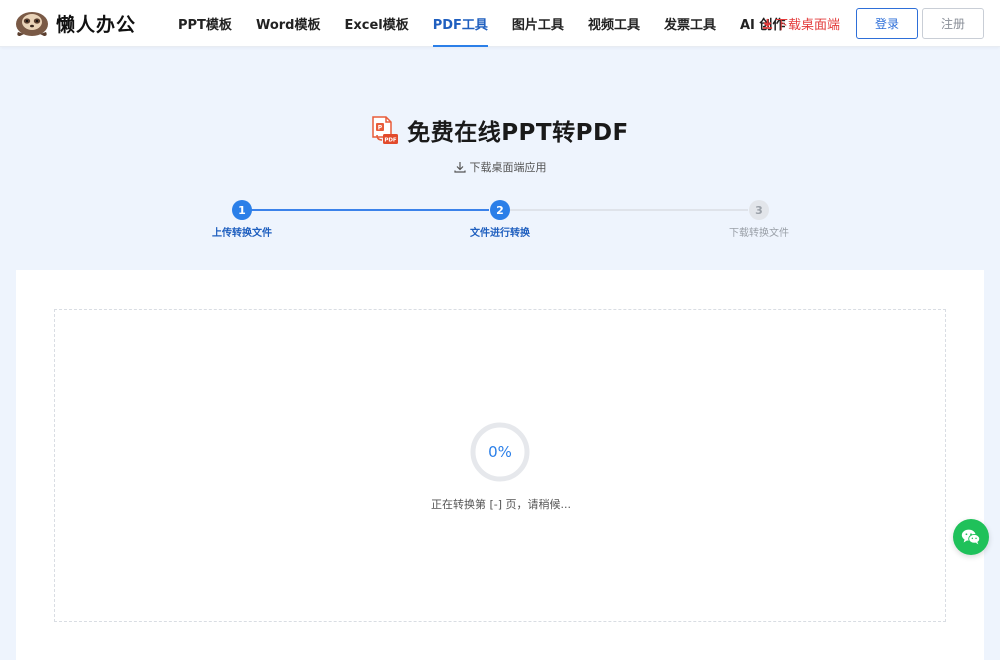  Describe the element at coordinates (759, 210) in the screenshot. I see `step-3-circle: 3` at that location.